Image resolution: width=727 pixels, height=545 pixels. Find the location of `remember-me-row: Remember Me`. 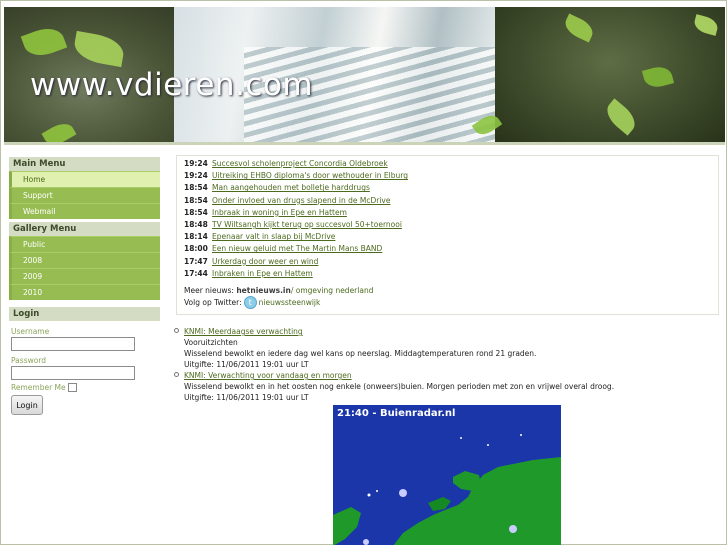

remember-me-row: Remember Me is located at coordinates (84, 387).